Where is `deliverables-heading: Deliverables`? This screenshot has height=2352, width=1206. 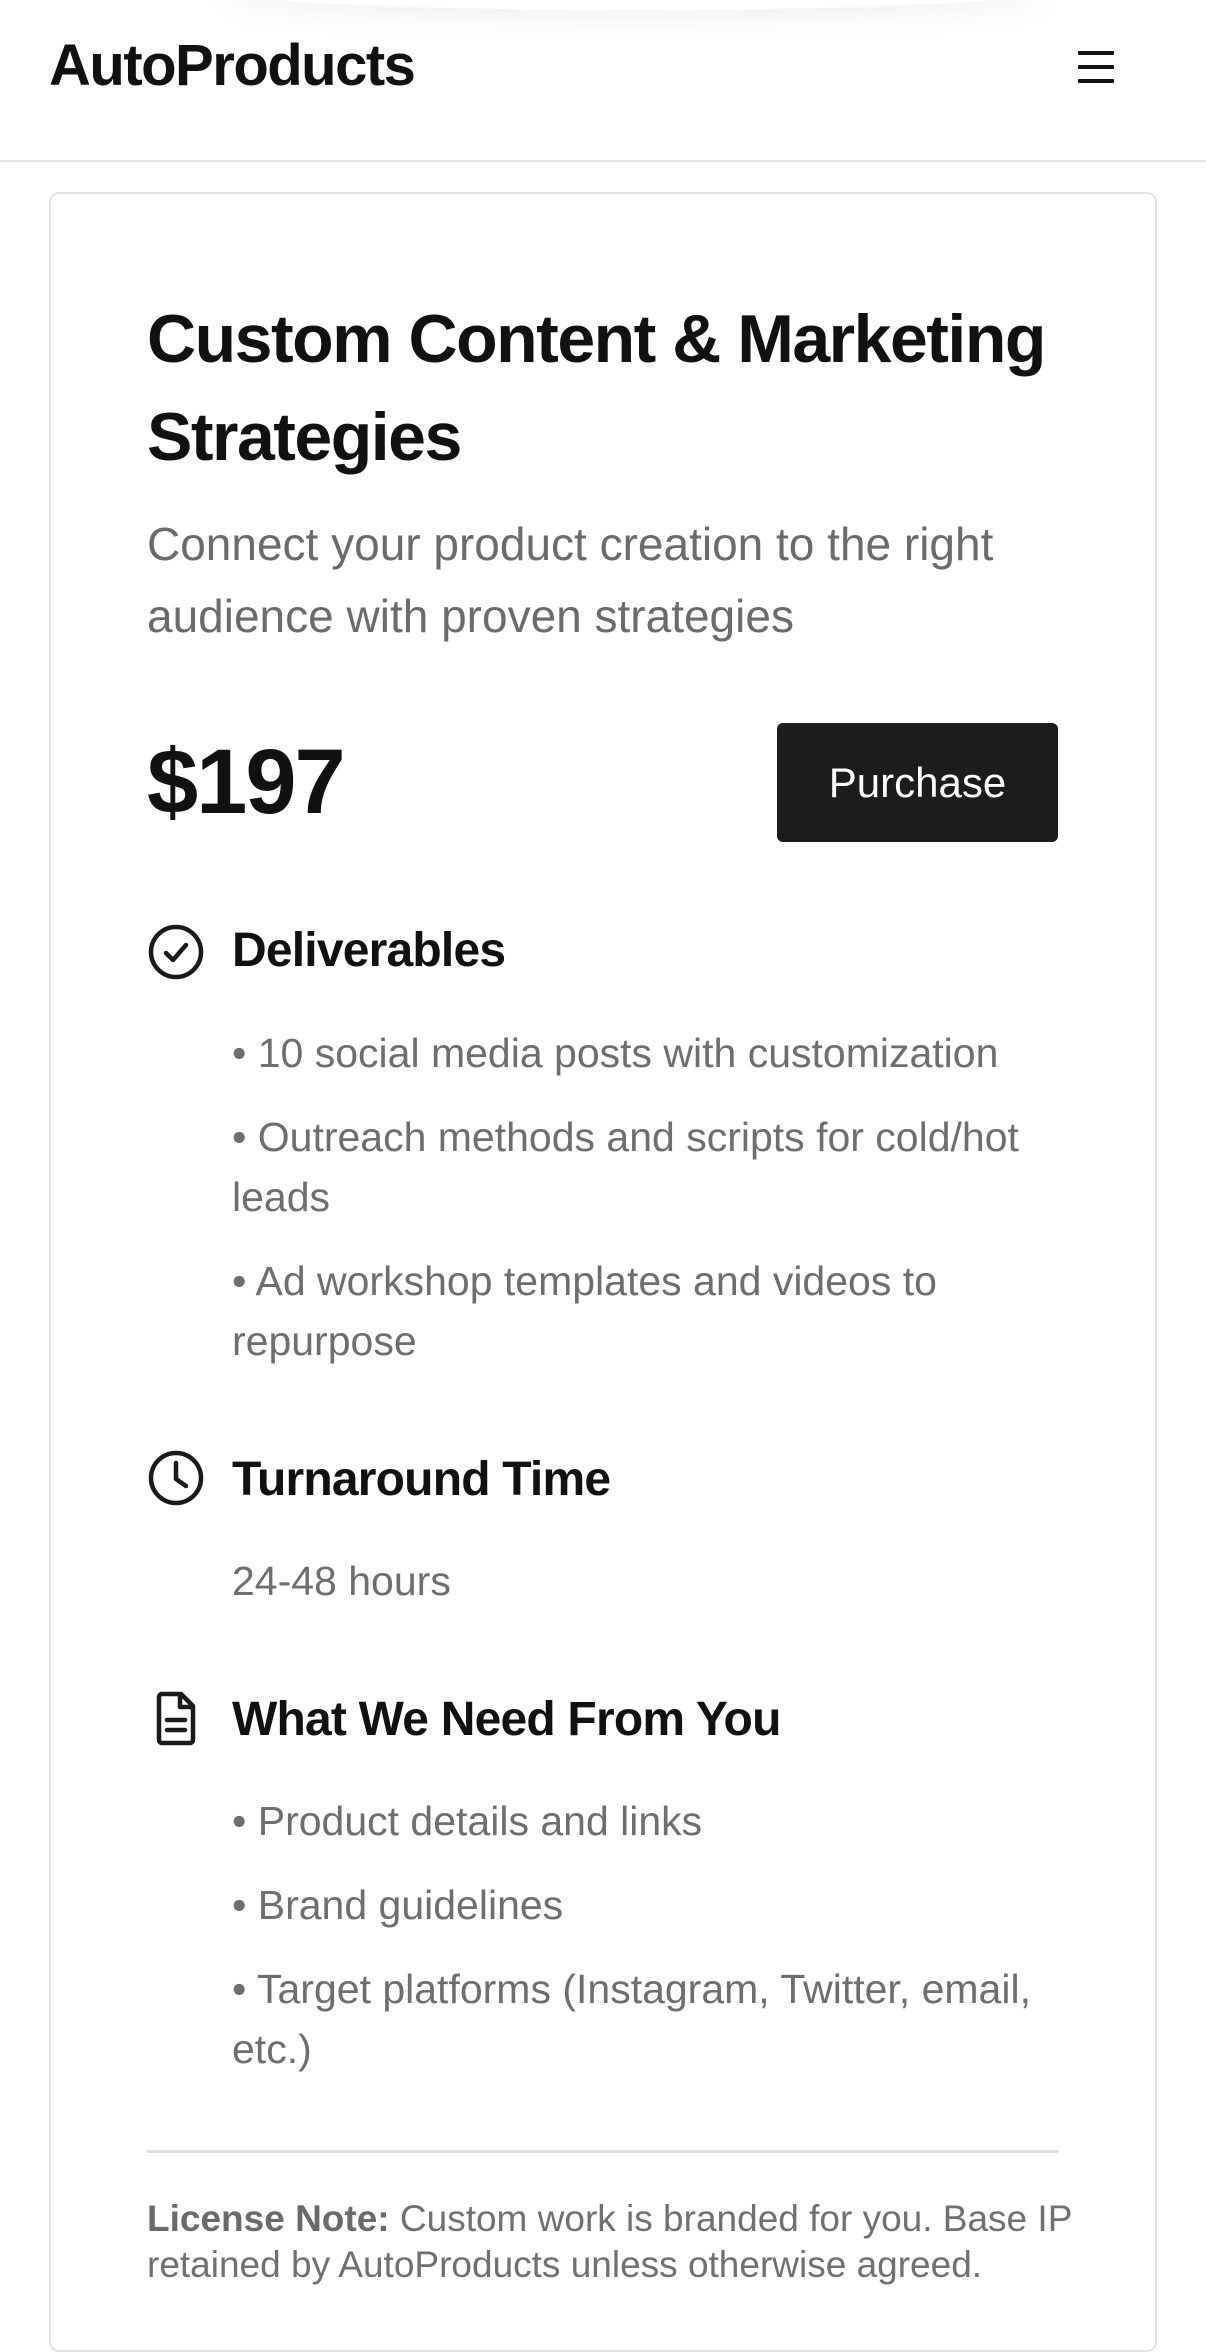 deliverables-heading: Deliverables is located at coordinates (369, 950).